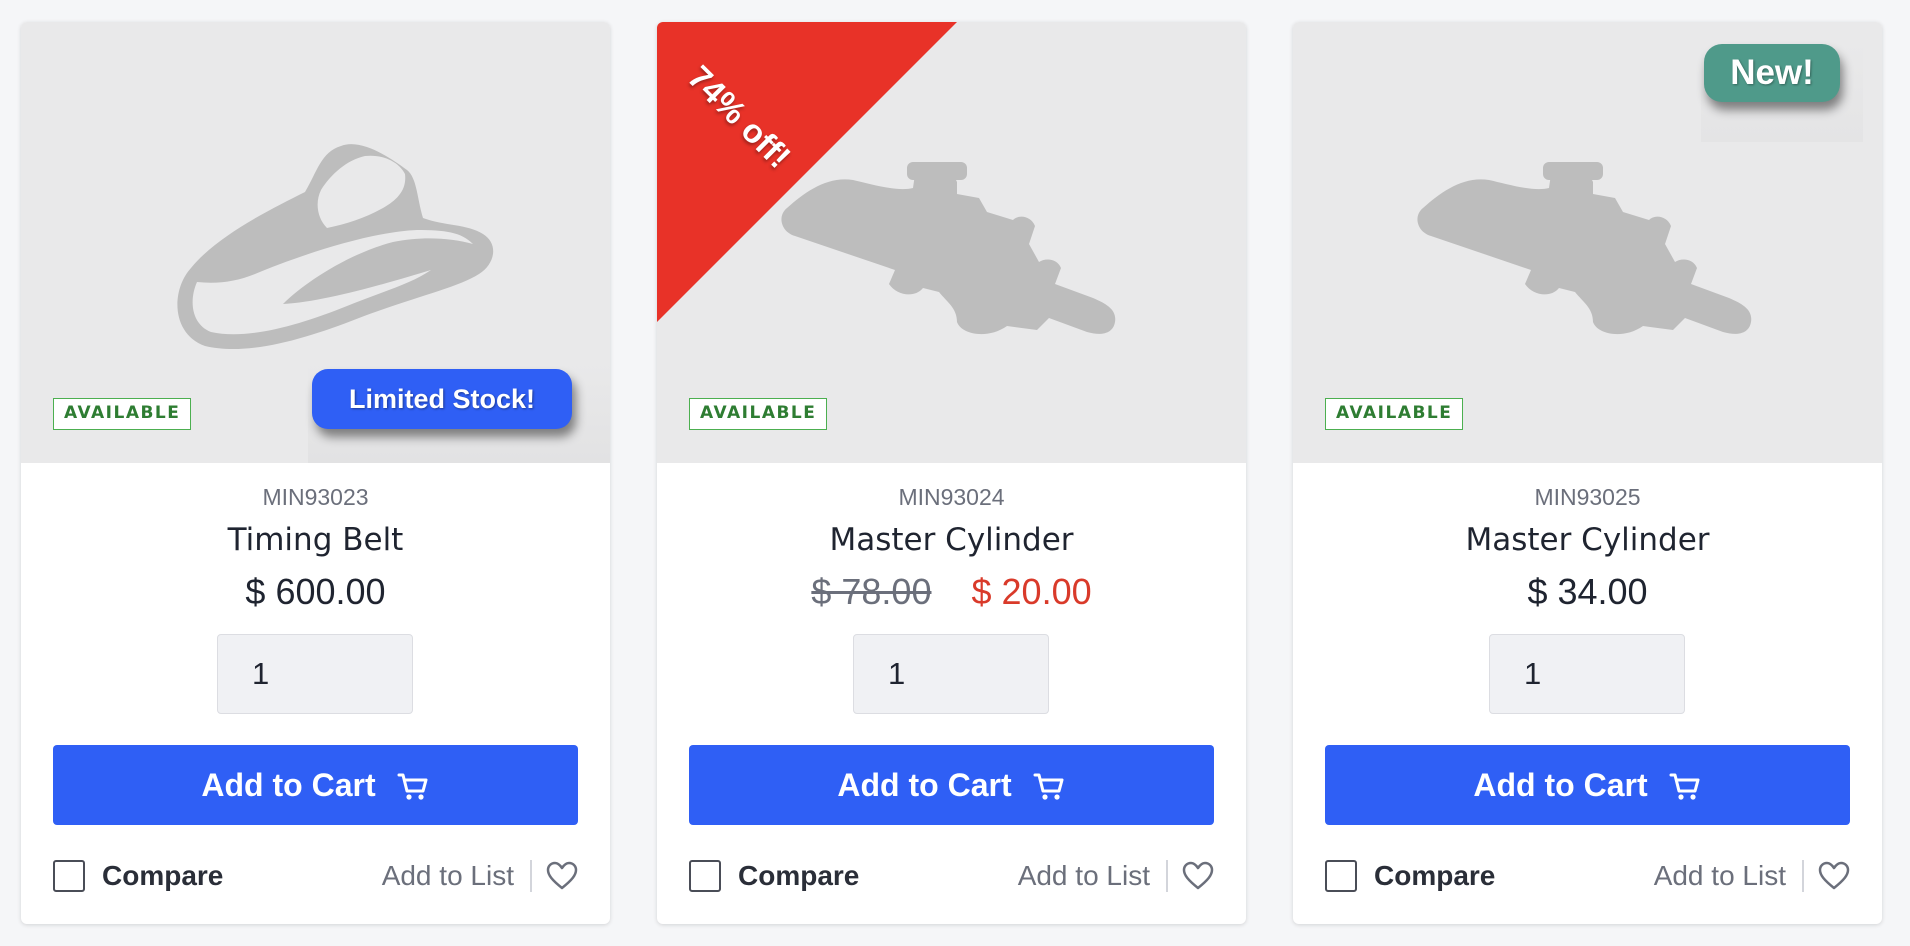 This screenshot has height=946, width=1910. What do you see at coordinates (1587, 242) in the screenshot?
I see `product-image-area: New! AVAILABLE` at bounding box center [1587, 242].